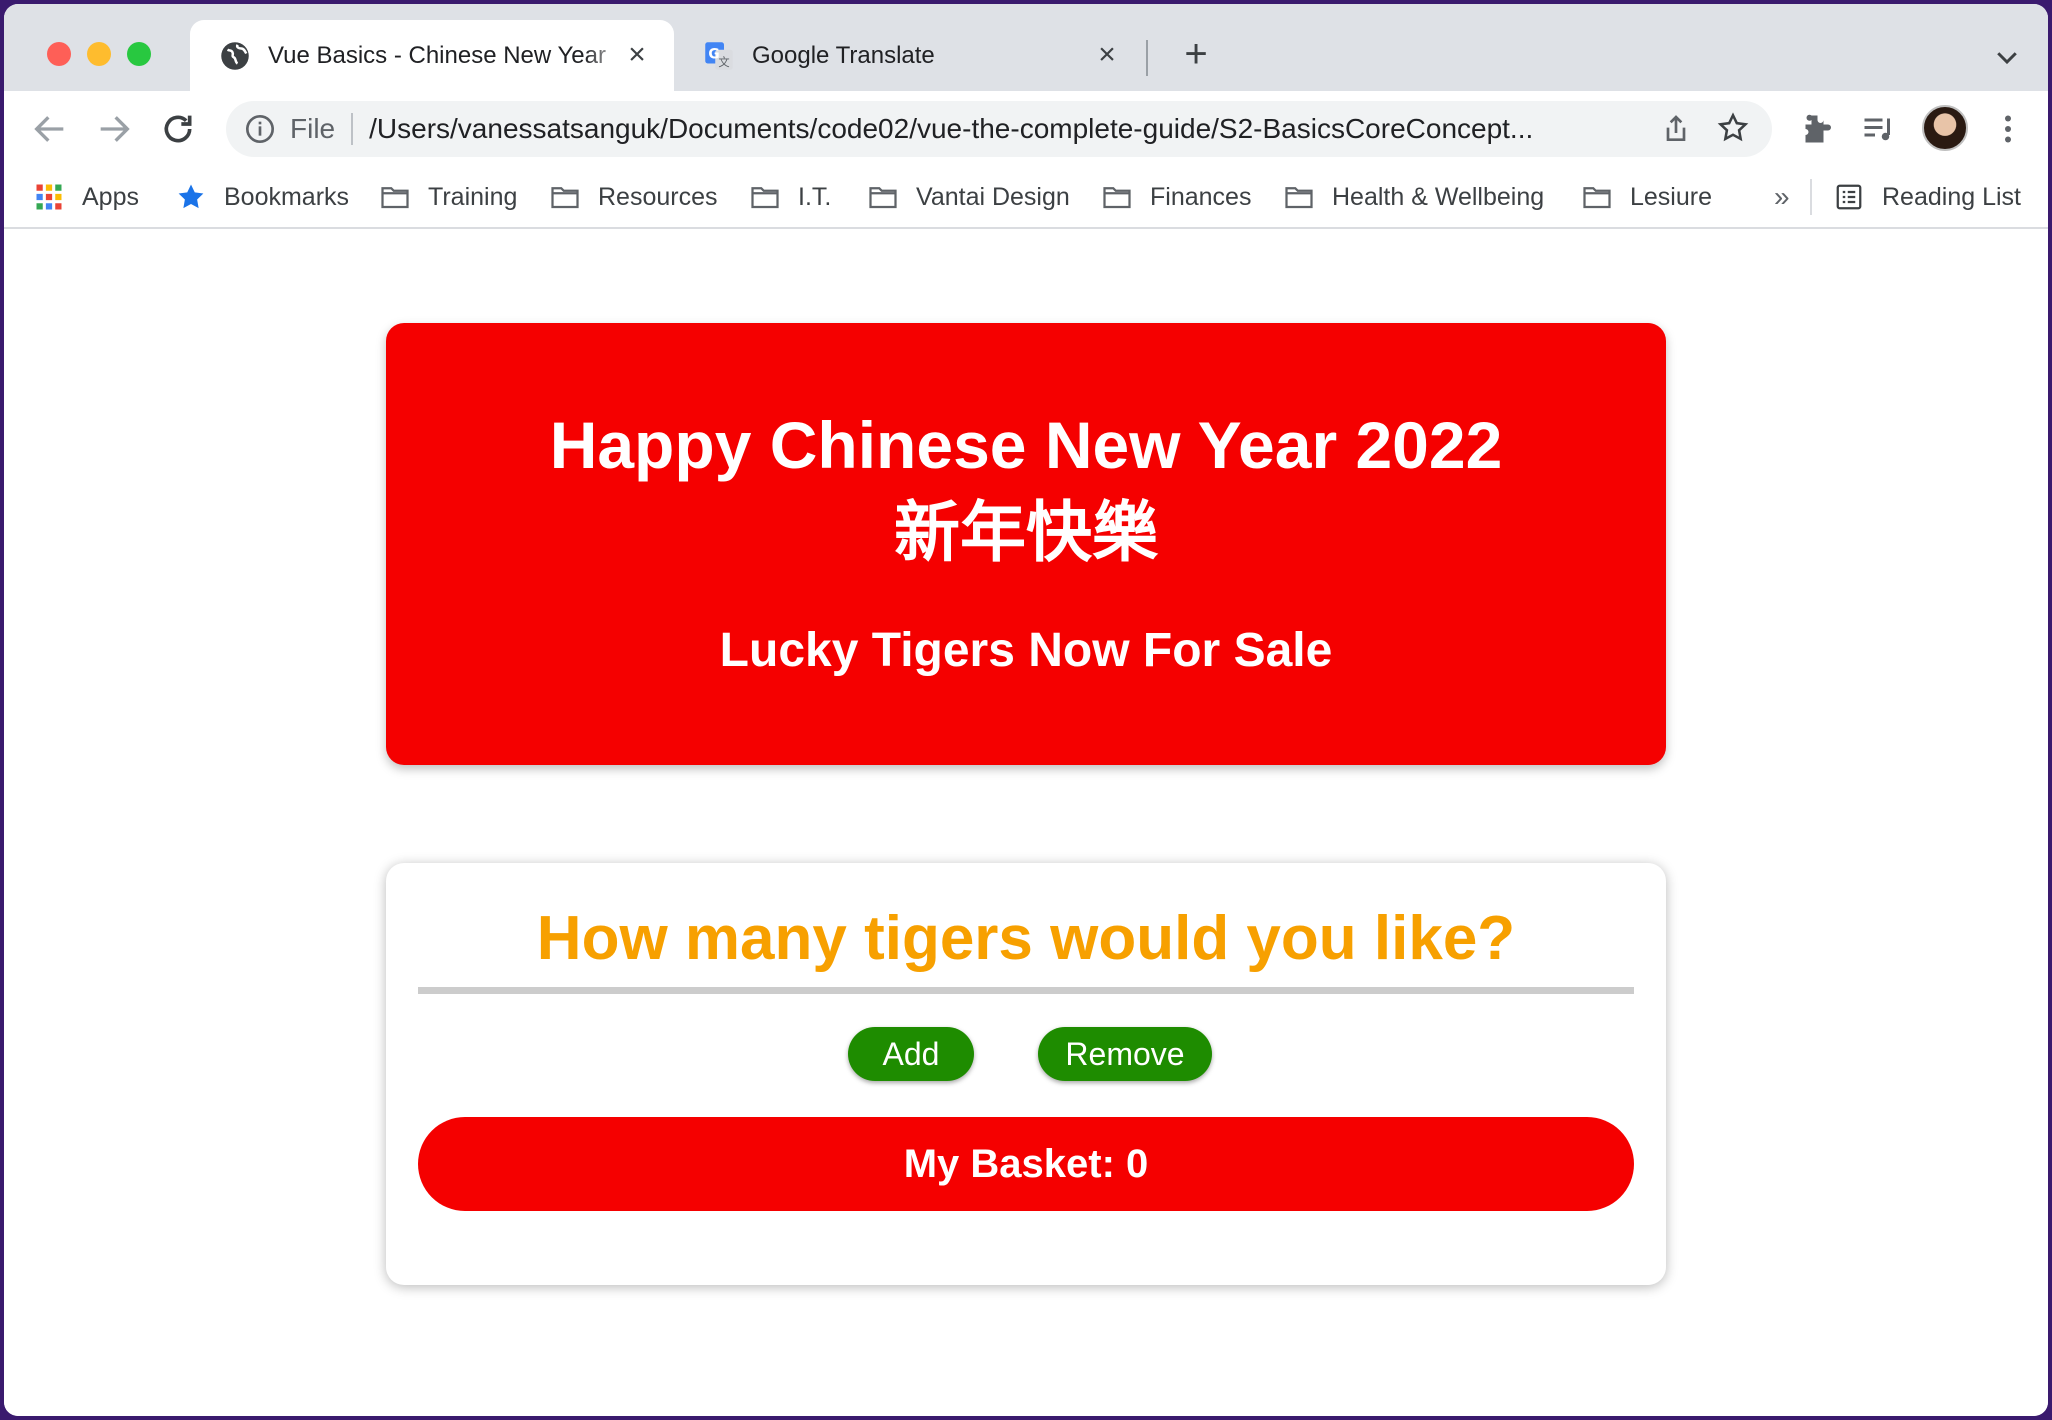  Describe the element at coordinates (473, 196) in the screenshot. I see `bookmark-label: Training` at that location.